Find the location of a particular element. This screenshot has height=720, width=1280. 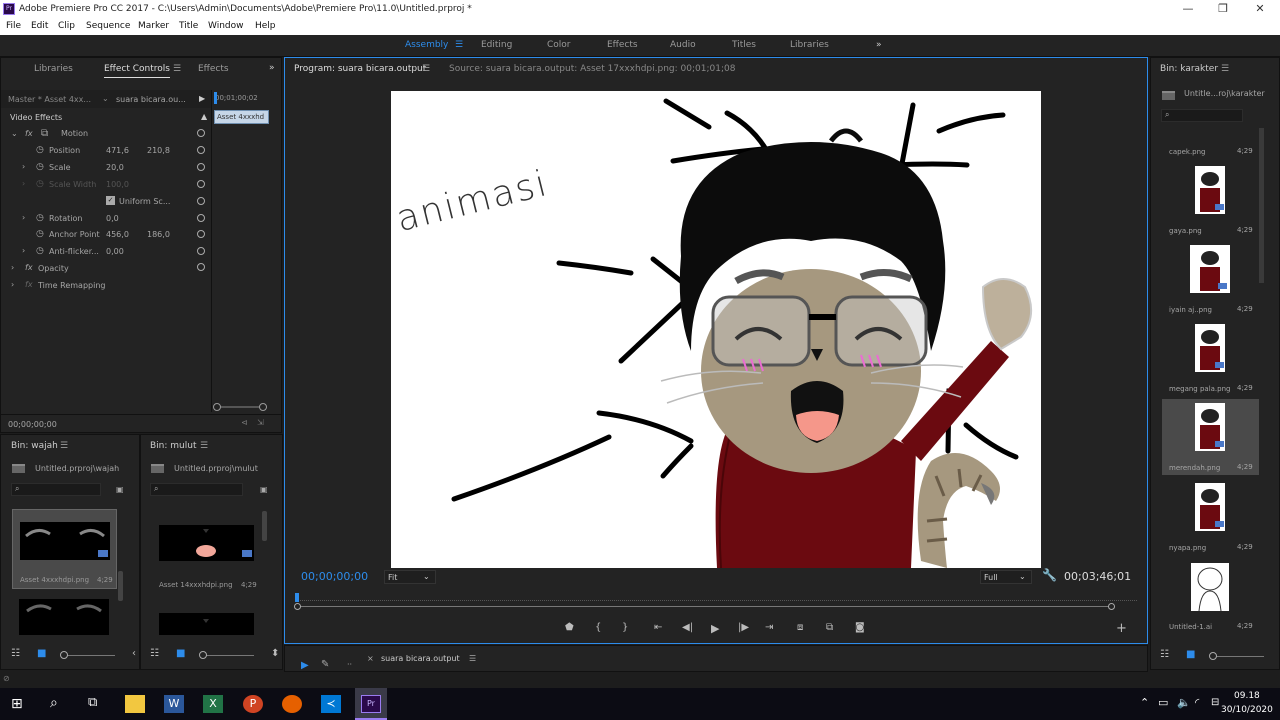

word-icon: W is located at coordinates (174, 704).